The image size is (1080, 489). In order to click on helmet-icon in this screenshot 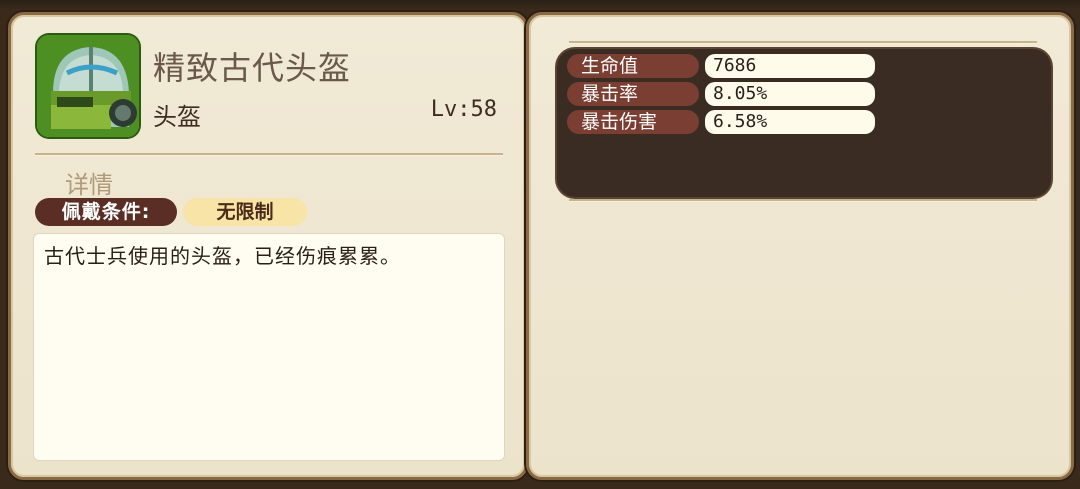, I will do `click(88, 86)`.